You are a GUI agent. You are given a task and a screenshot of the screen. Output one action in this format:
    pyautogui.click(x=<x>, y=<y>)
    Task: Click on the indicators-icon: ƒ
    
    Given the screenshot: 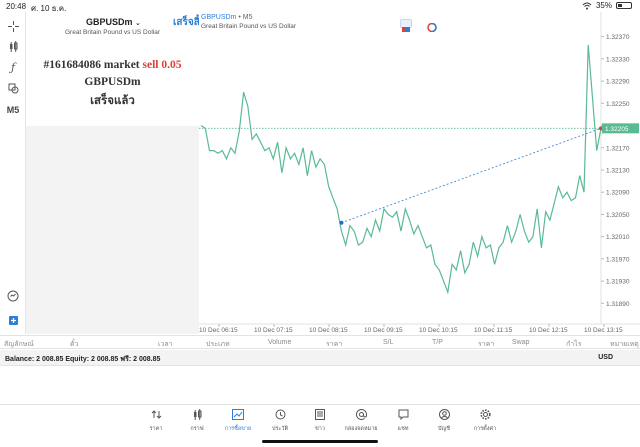 What is the action you would take?
    pyautogui.click(x=13, y=67)
    